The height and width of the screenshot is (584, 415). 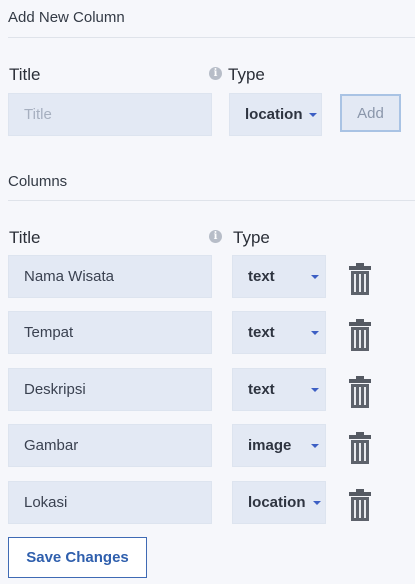 I want to click on new-column-type-value: location, so click(x=274, y=114).